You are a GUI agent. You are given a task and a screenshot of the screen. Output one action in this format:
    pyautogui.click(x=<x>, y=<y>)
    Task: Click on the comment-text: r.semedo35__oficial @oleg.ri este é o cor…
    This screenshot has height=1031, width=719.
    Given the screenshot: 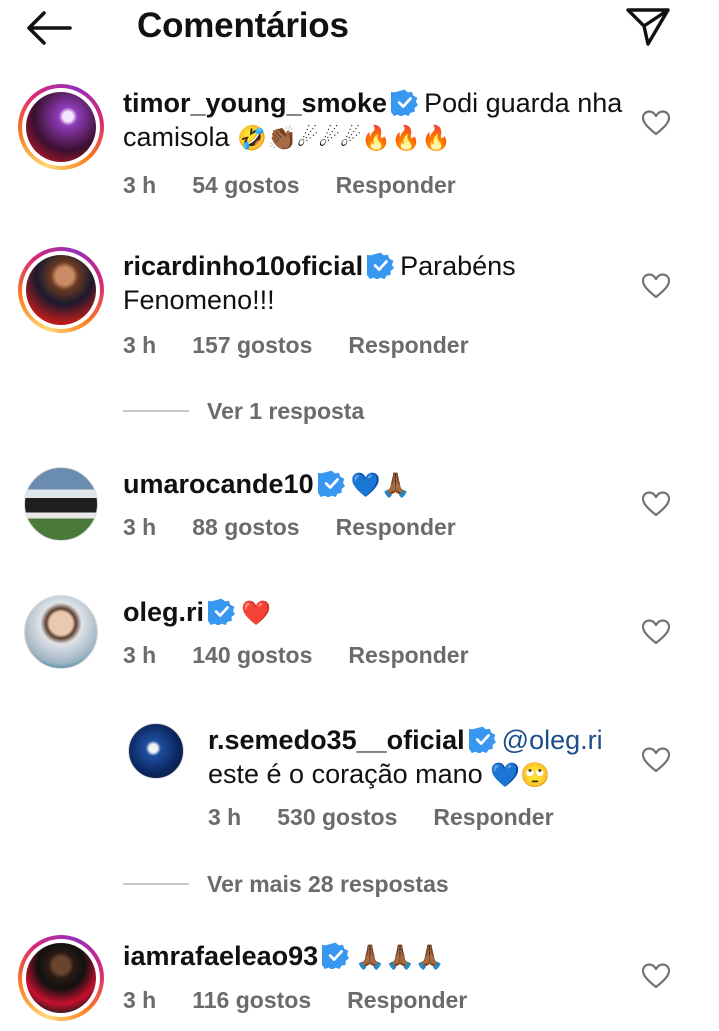 What is the action you would take?
    pyautogui.click(x=413, y=757)
    